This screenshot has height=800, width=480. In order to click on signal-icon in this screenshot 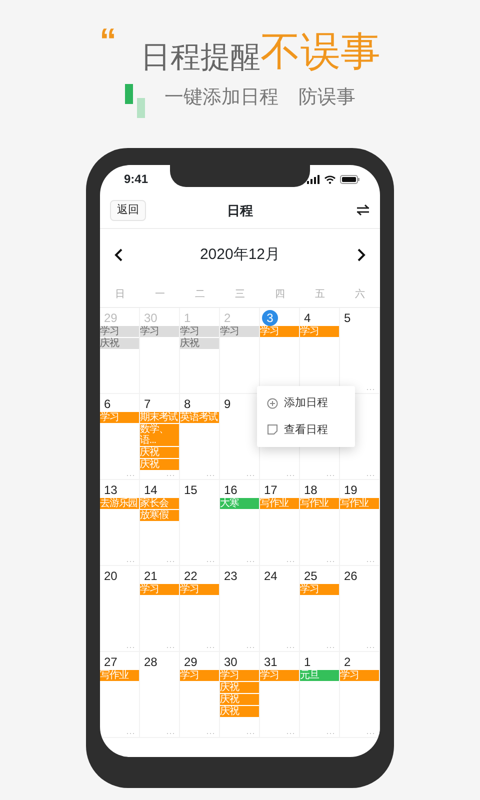, I will do `click(313, 179)`.